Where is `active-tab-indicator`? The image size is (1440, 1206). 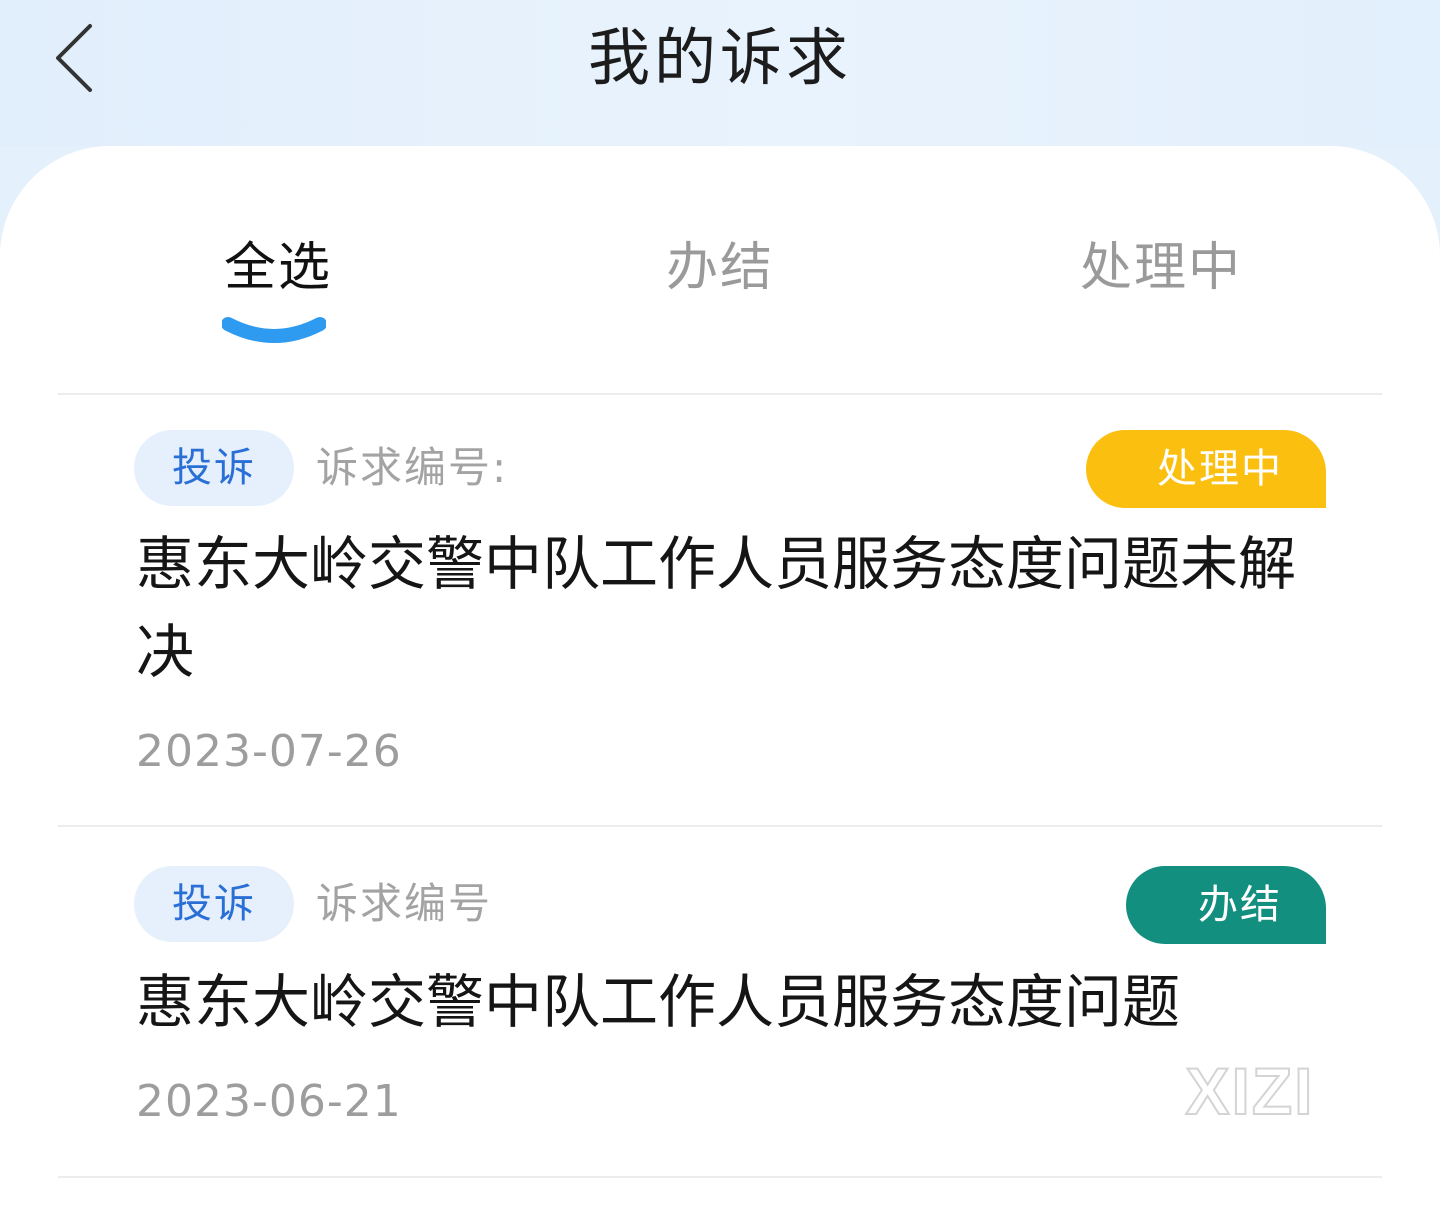 active-tab-indicator is located at coordinates (274, 330).